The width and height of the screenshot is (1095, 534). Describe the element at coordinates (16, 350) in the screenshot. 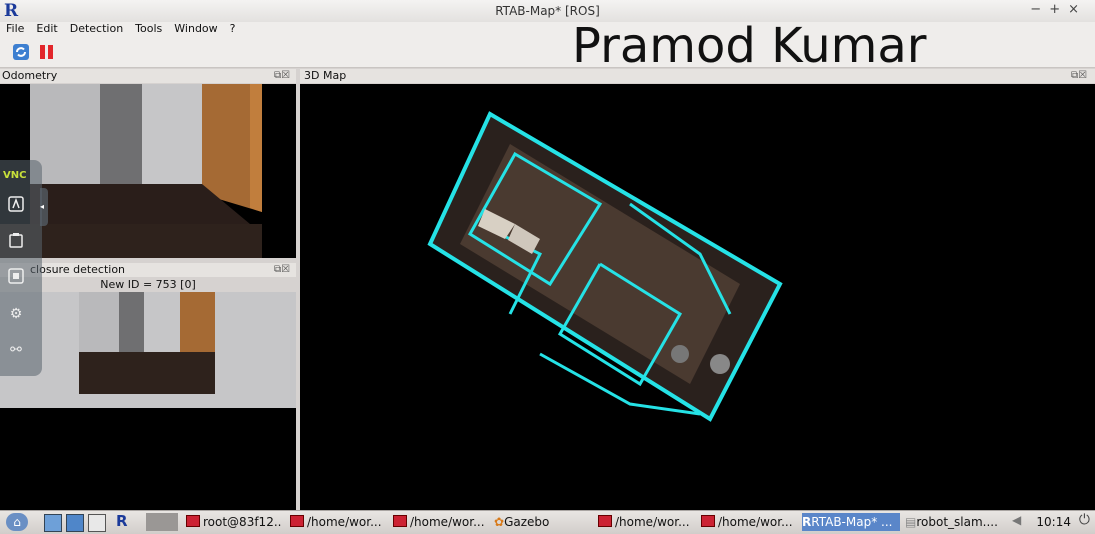

I see `disconnect-icon: ⚯` at that location.